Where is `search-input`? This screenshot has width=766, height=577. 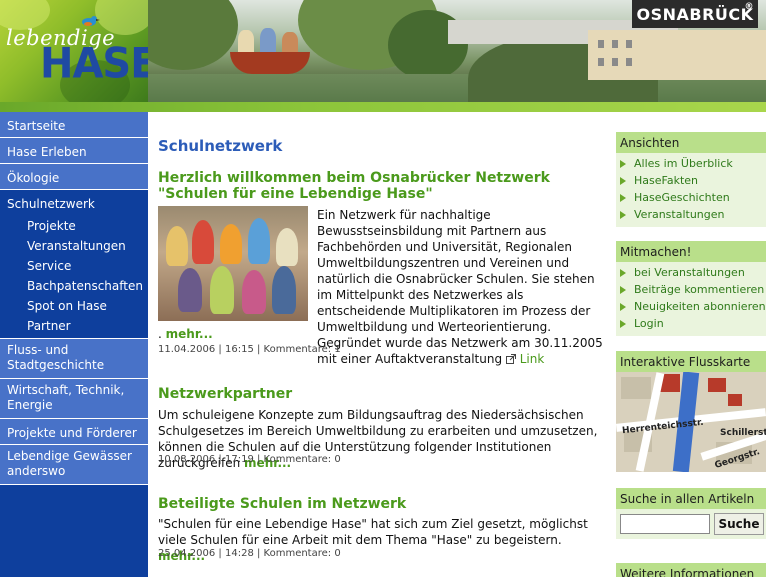
search-input is located at coordinates (665, 524).